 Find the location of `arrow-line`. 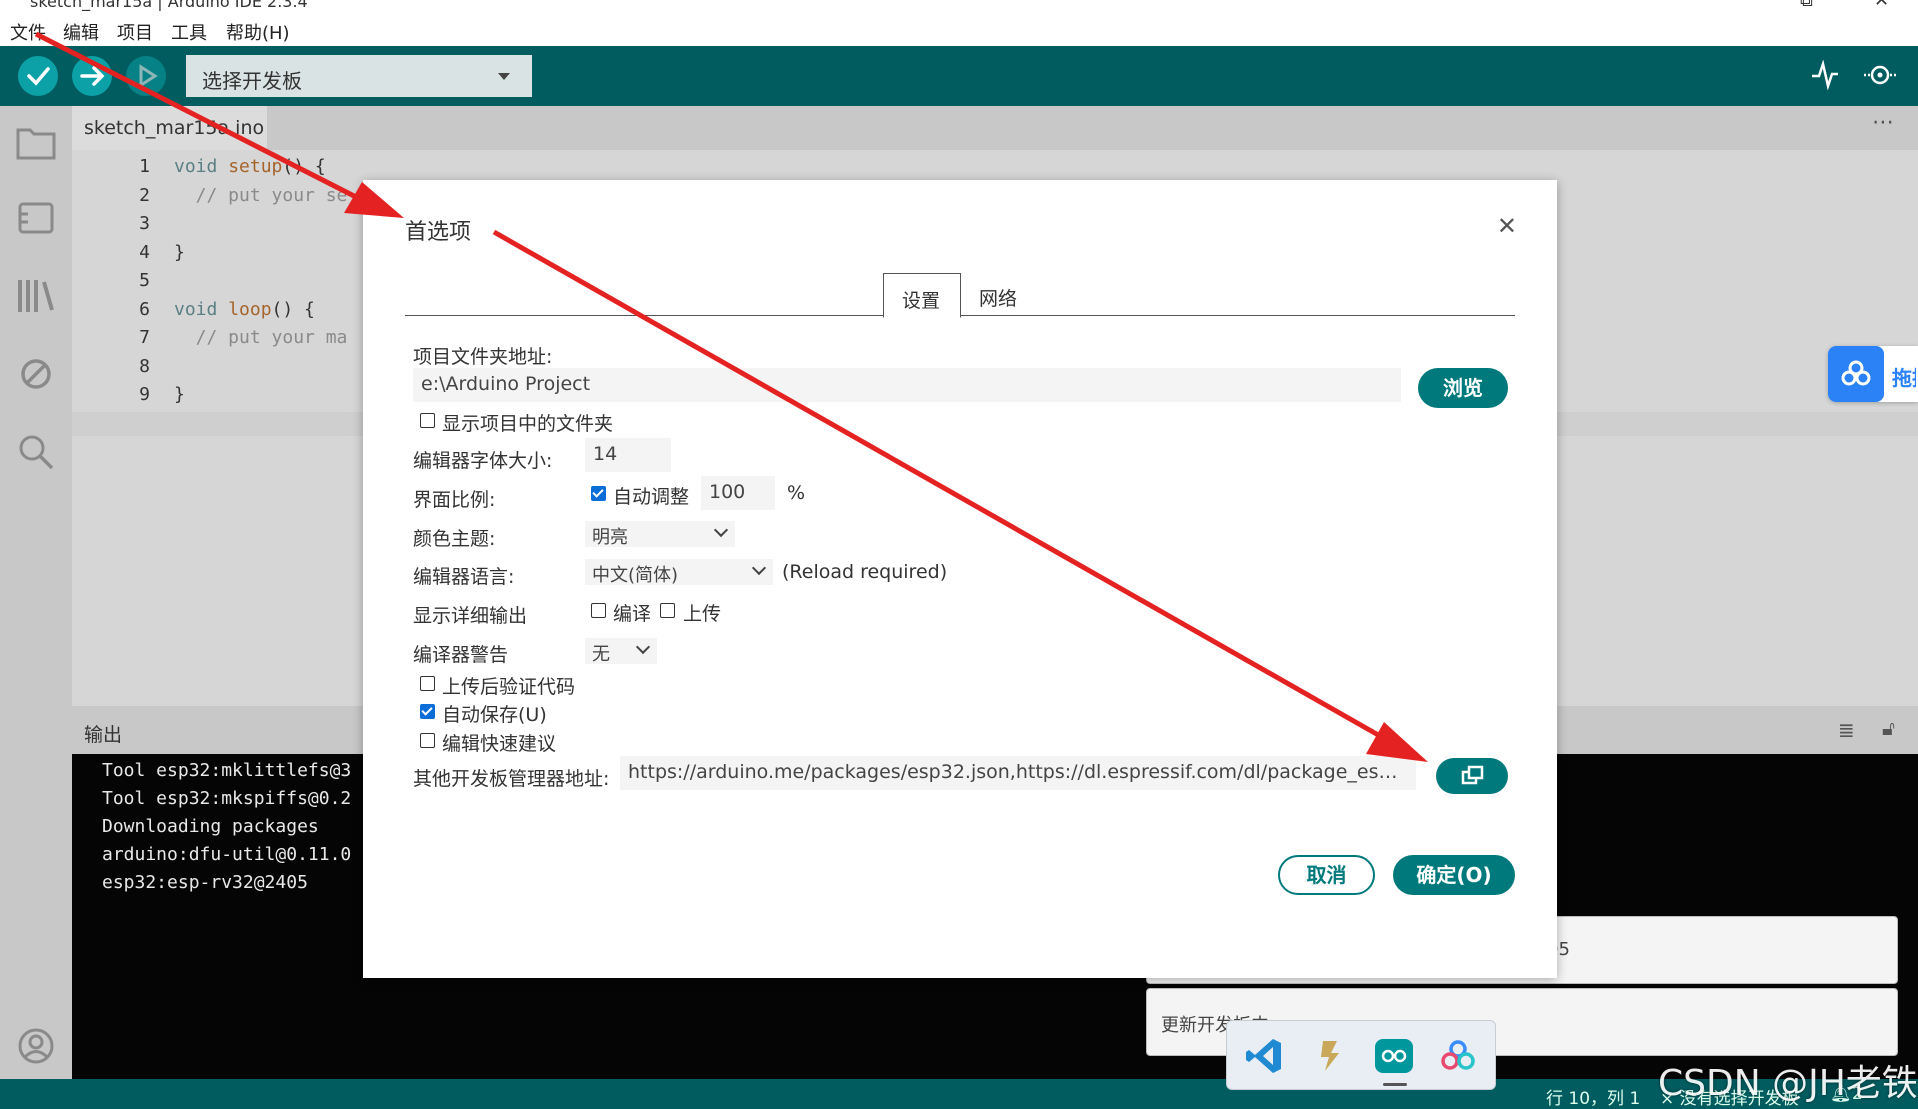

arrow-line is located at coordinates (197, 116).